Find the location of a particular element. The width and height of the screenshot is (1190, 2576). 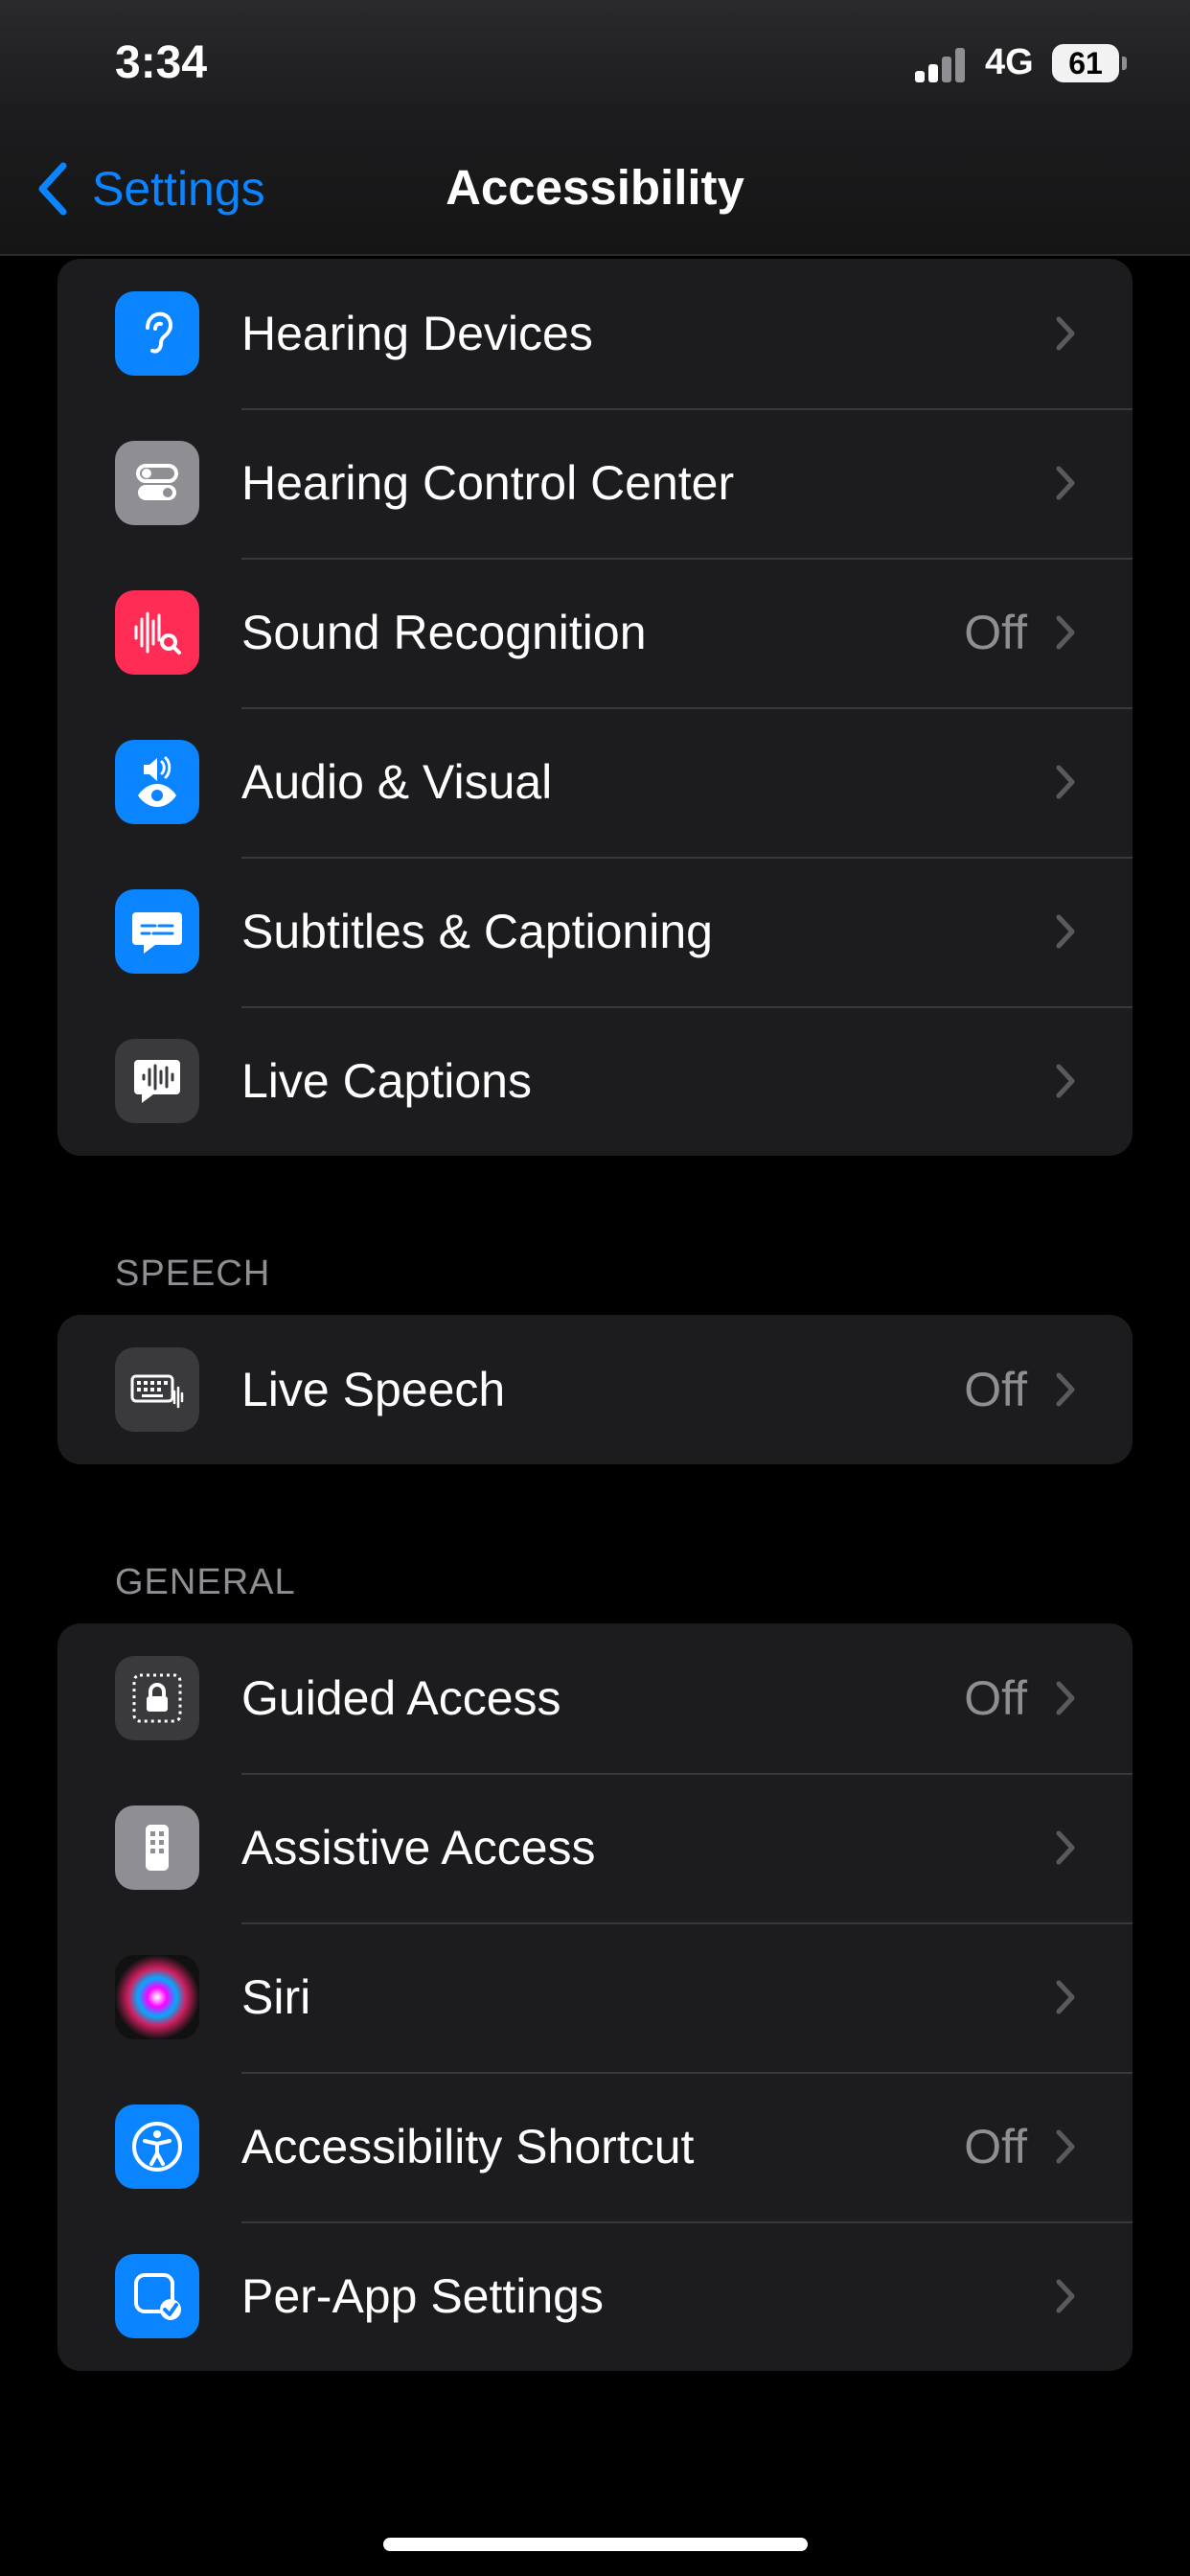

row-hearing-control-center: Hearing Control Center is located at coordinates (595, 483).